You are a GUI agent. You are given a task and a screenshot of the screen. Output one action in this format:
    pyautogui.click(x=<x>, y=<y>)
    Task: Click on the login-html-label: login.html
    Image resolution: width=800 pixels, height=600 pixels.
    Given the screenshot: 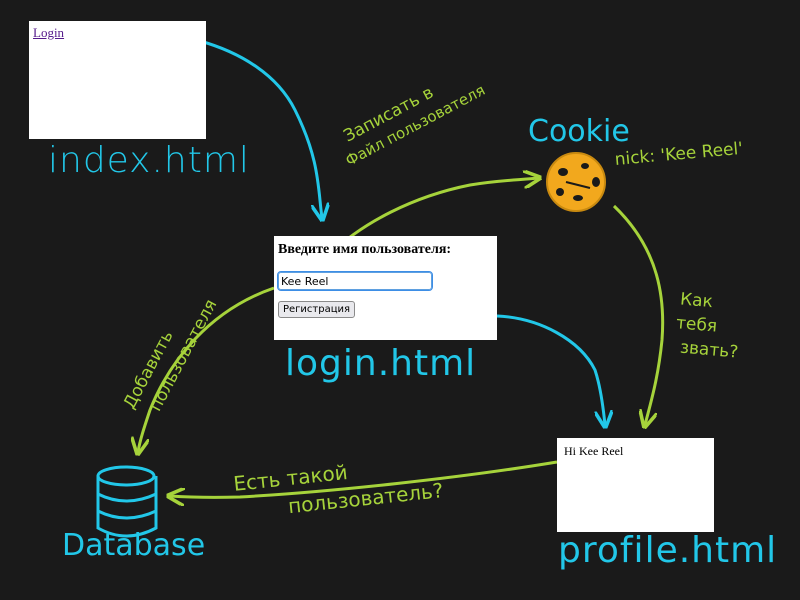 What is the action you would take?
    pyautogui.click(x=381, y=363)
    